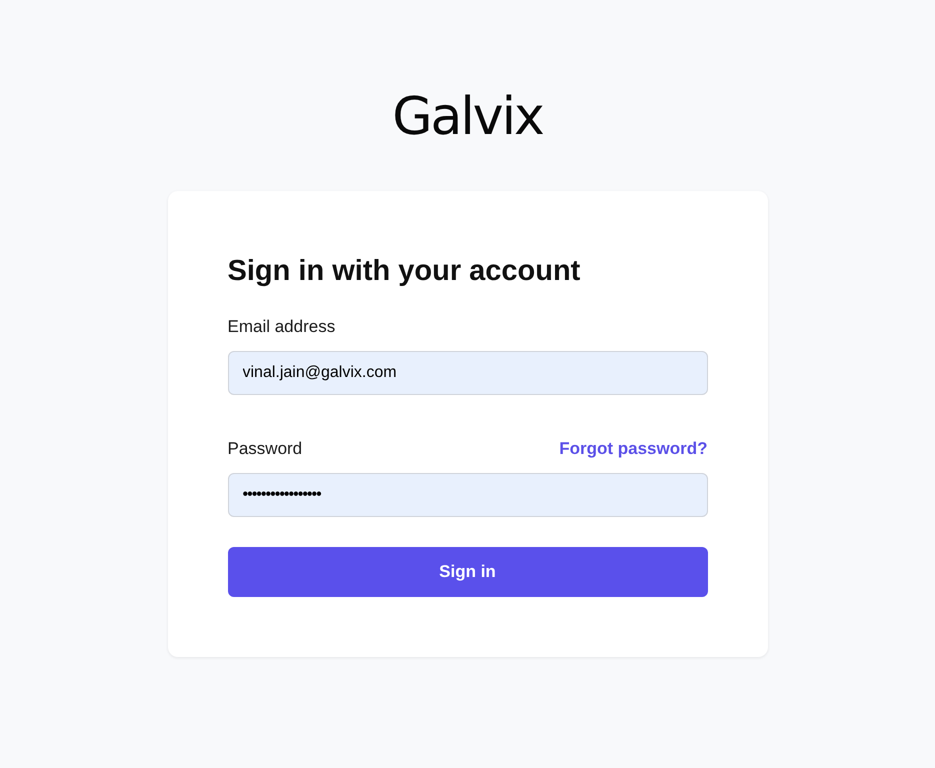  Describe the element at coordinates (265, 449) in the screenshot. I see `password-label: Password` at that location.